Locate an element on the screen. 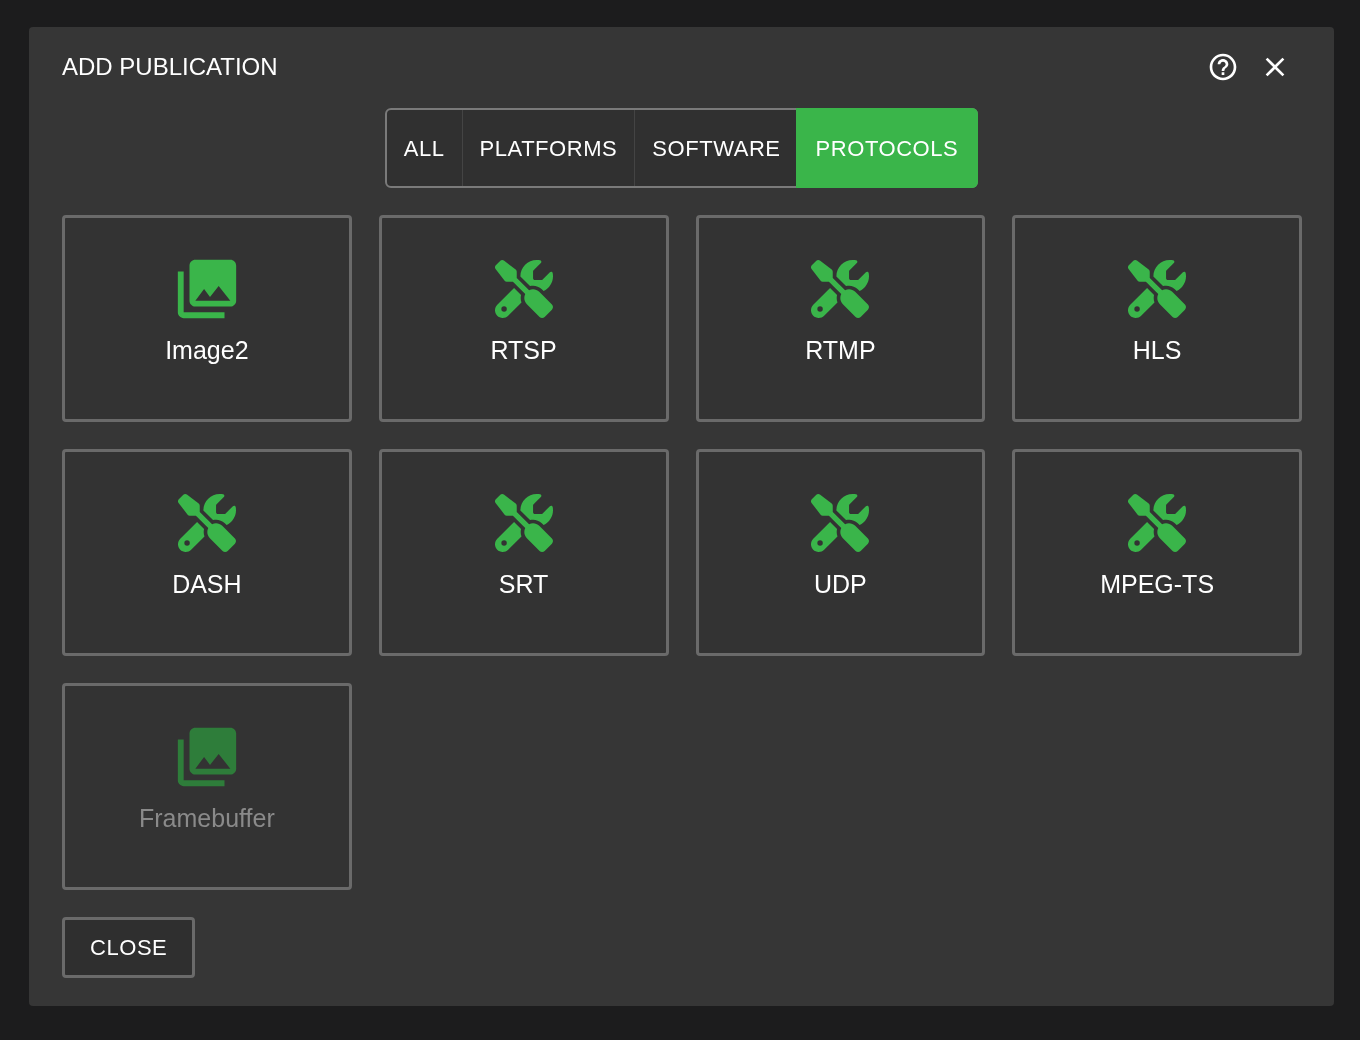 The height and width of the screenshot is (1040, 1360). publication-tile: UDP is located at coordinates (840, 552).